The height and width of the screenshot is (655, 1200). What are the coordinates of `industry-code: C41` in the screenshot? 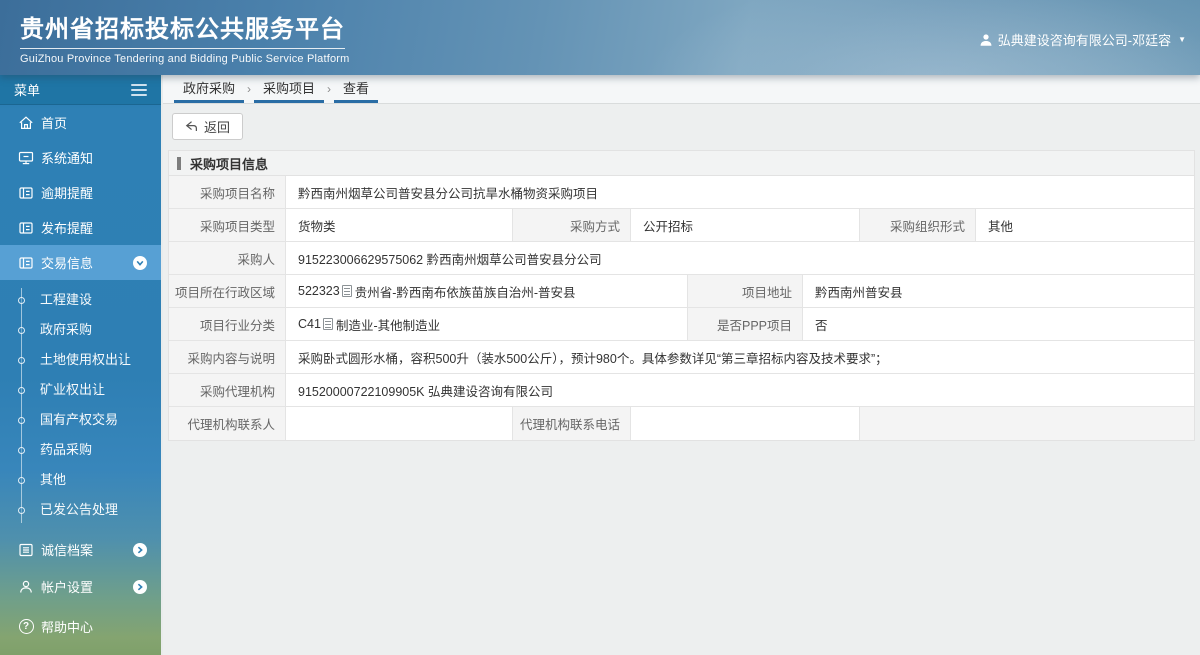 It's located at (309, 324).